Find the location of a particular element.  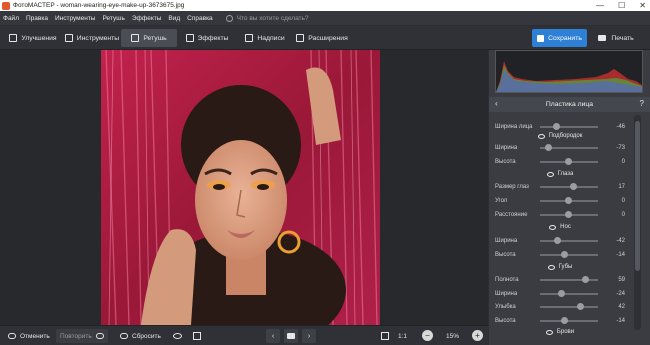

tab-effects: Эффекты is located at coordinates (207, 38).